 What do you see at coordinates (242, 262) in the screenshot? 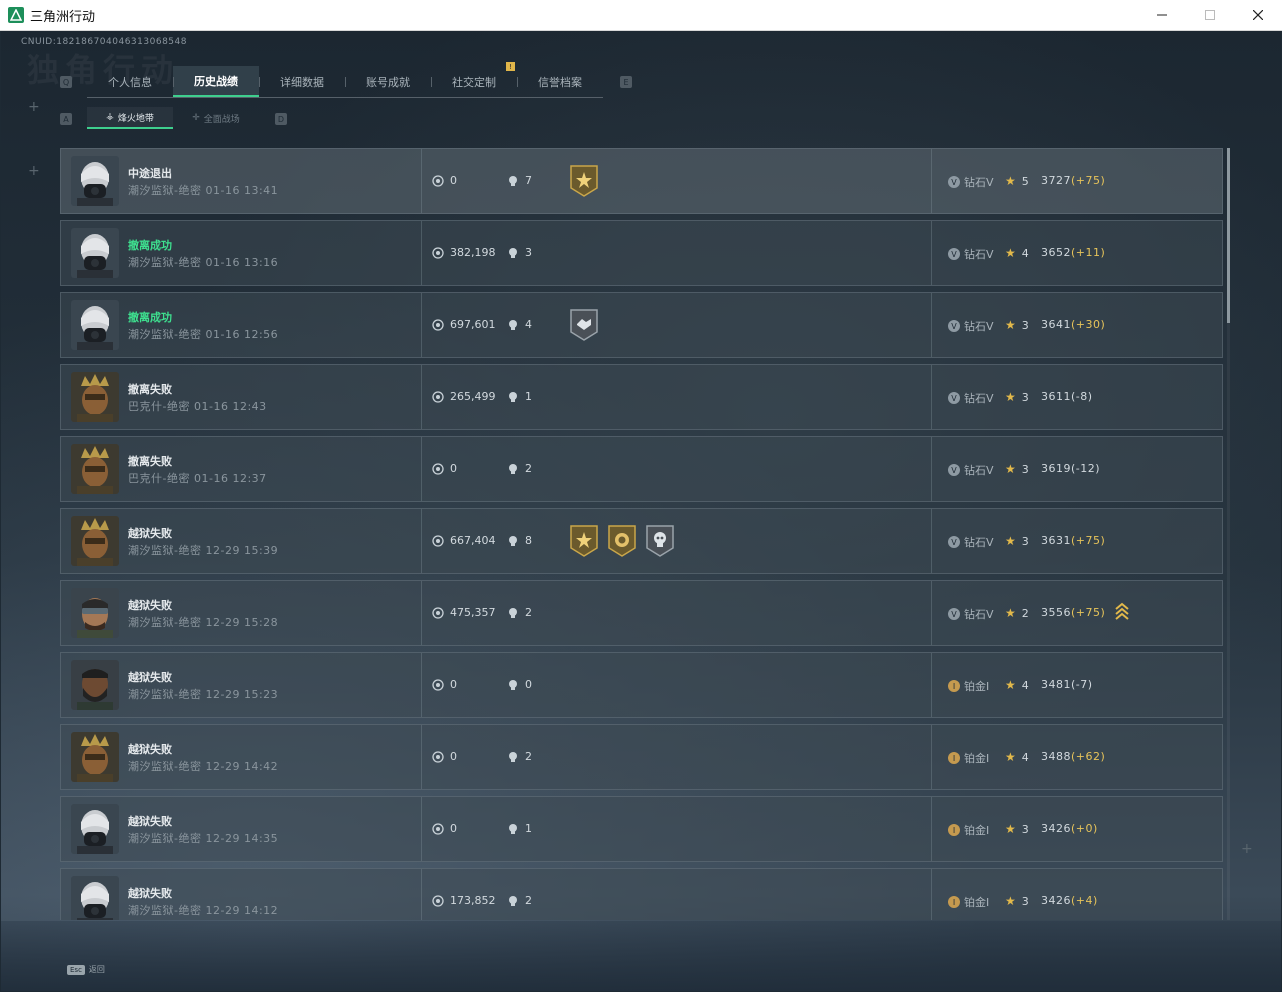
I see `match-time: 01-16 13:16` at bounding box center [242, 262].